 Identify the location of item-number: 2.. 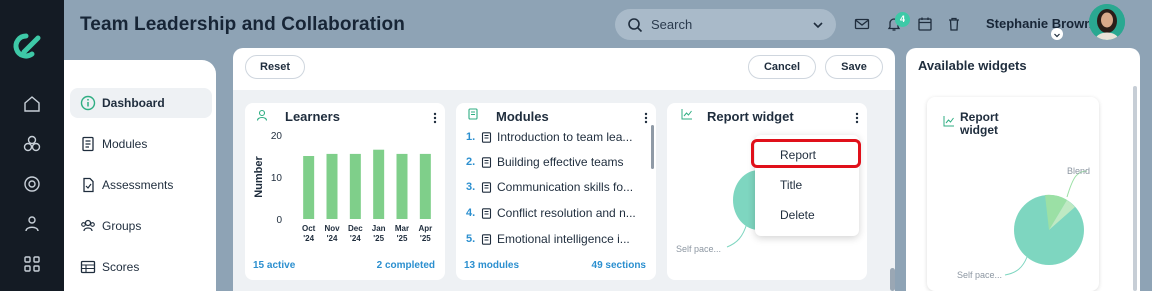
(471, 162).